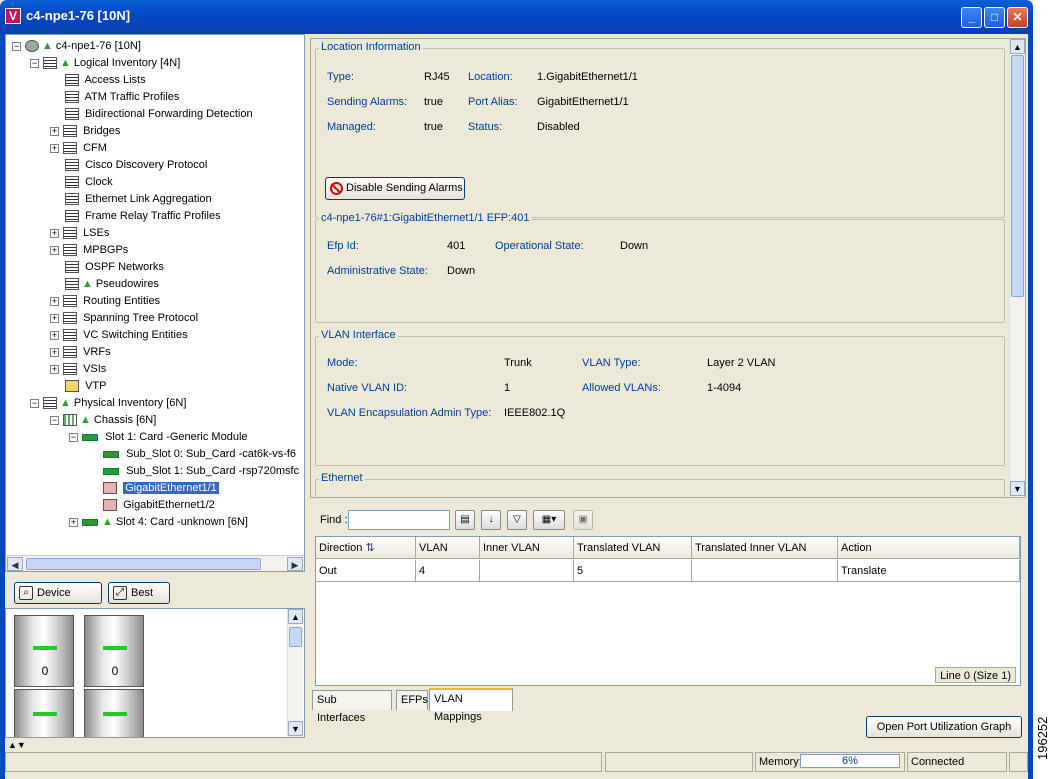 This screenshot has width=1053, height=779. What do you see at coordinates (465, 520) in the screenshot?
I see `find-next-icon: ▤` at bounding box center [465, 520].